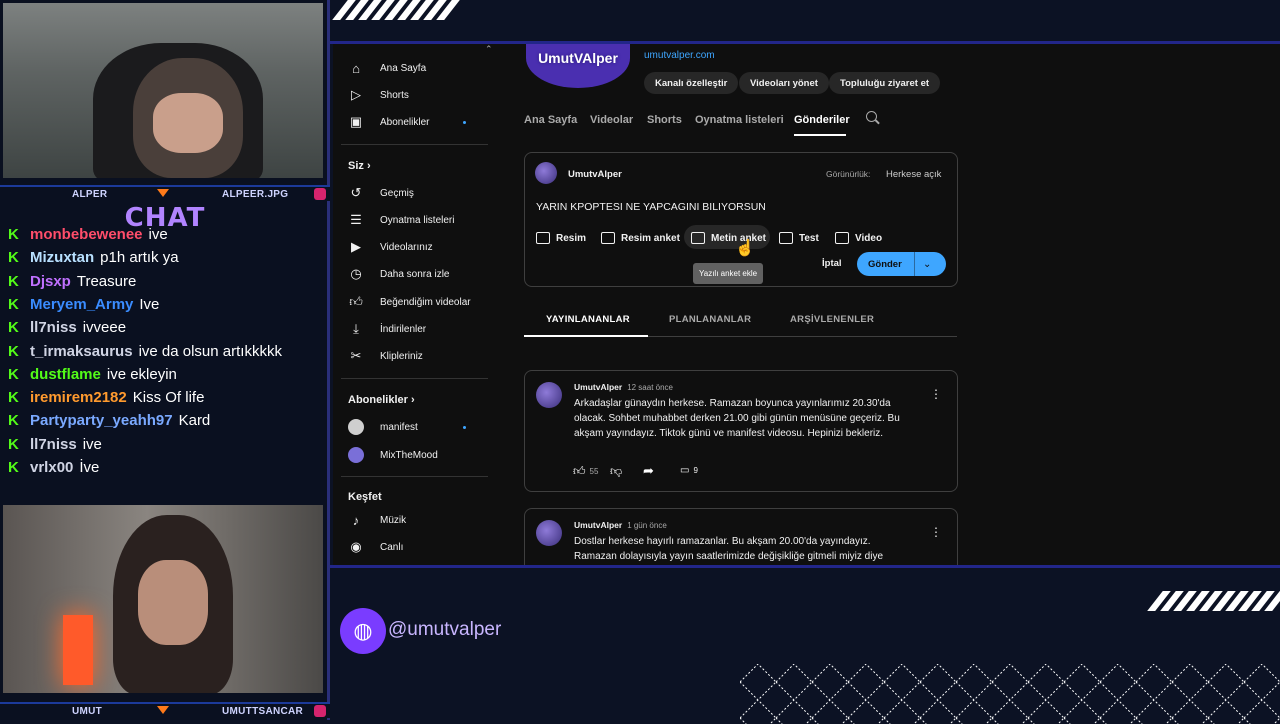 The width and height of the screenshot is (1280, 724). What do you see at coordinates (691, 83) in the screenshot?
I see `customize-channel-button: Kanalı özelleştir` at bounding box center [691, 83].